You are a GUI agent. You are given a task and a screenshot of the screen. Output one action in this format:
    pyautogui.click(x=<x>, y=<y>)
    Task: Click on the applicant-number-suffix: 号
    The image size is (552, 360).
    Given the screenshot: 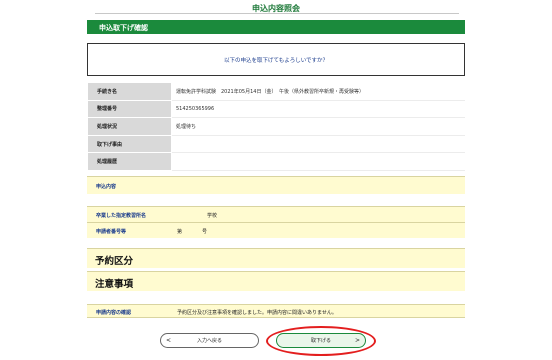 What is the action you would take?
    pyautogui.click(x=205, y=232)
    